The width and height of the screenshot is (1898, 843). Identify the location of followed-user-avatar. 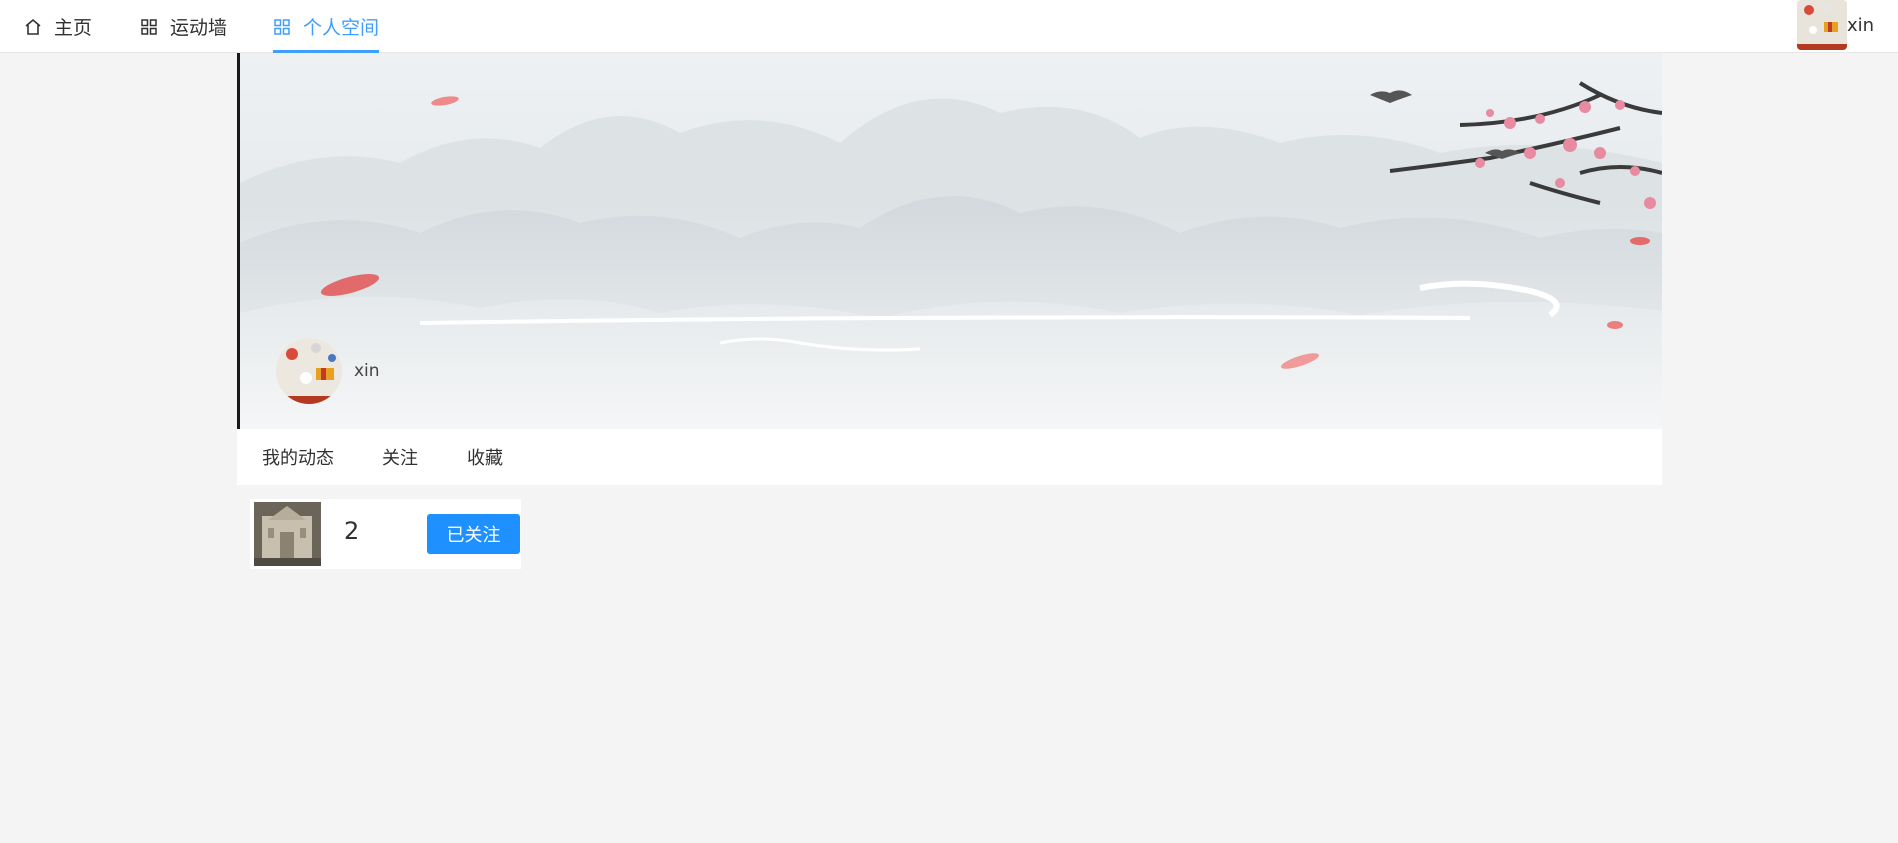
(287, 534).